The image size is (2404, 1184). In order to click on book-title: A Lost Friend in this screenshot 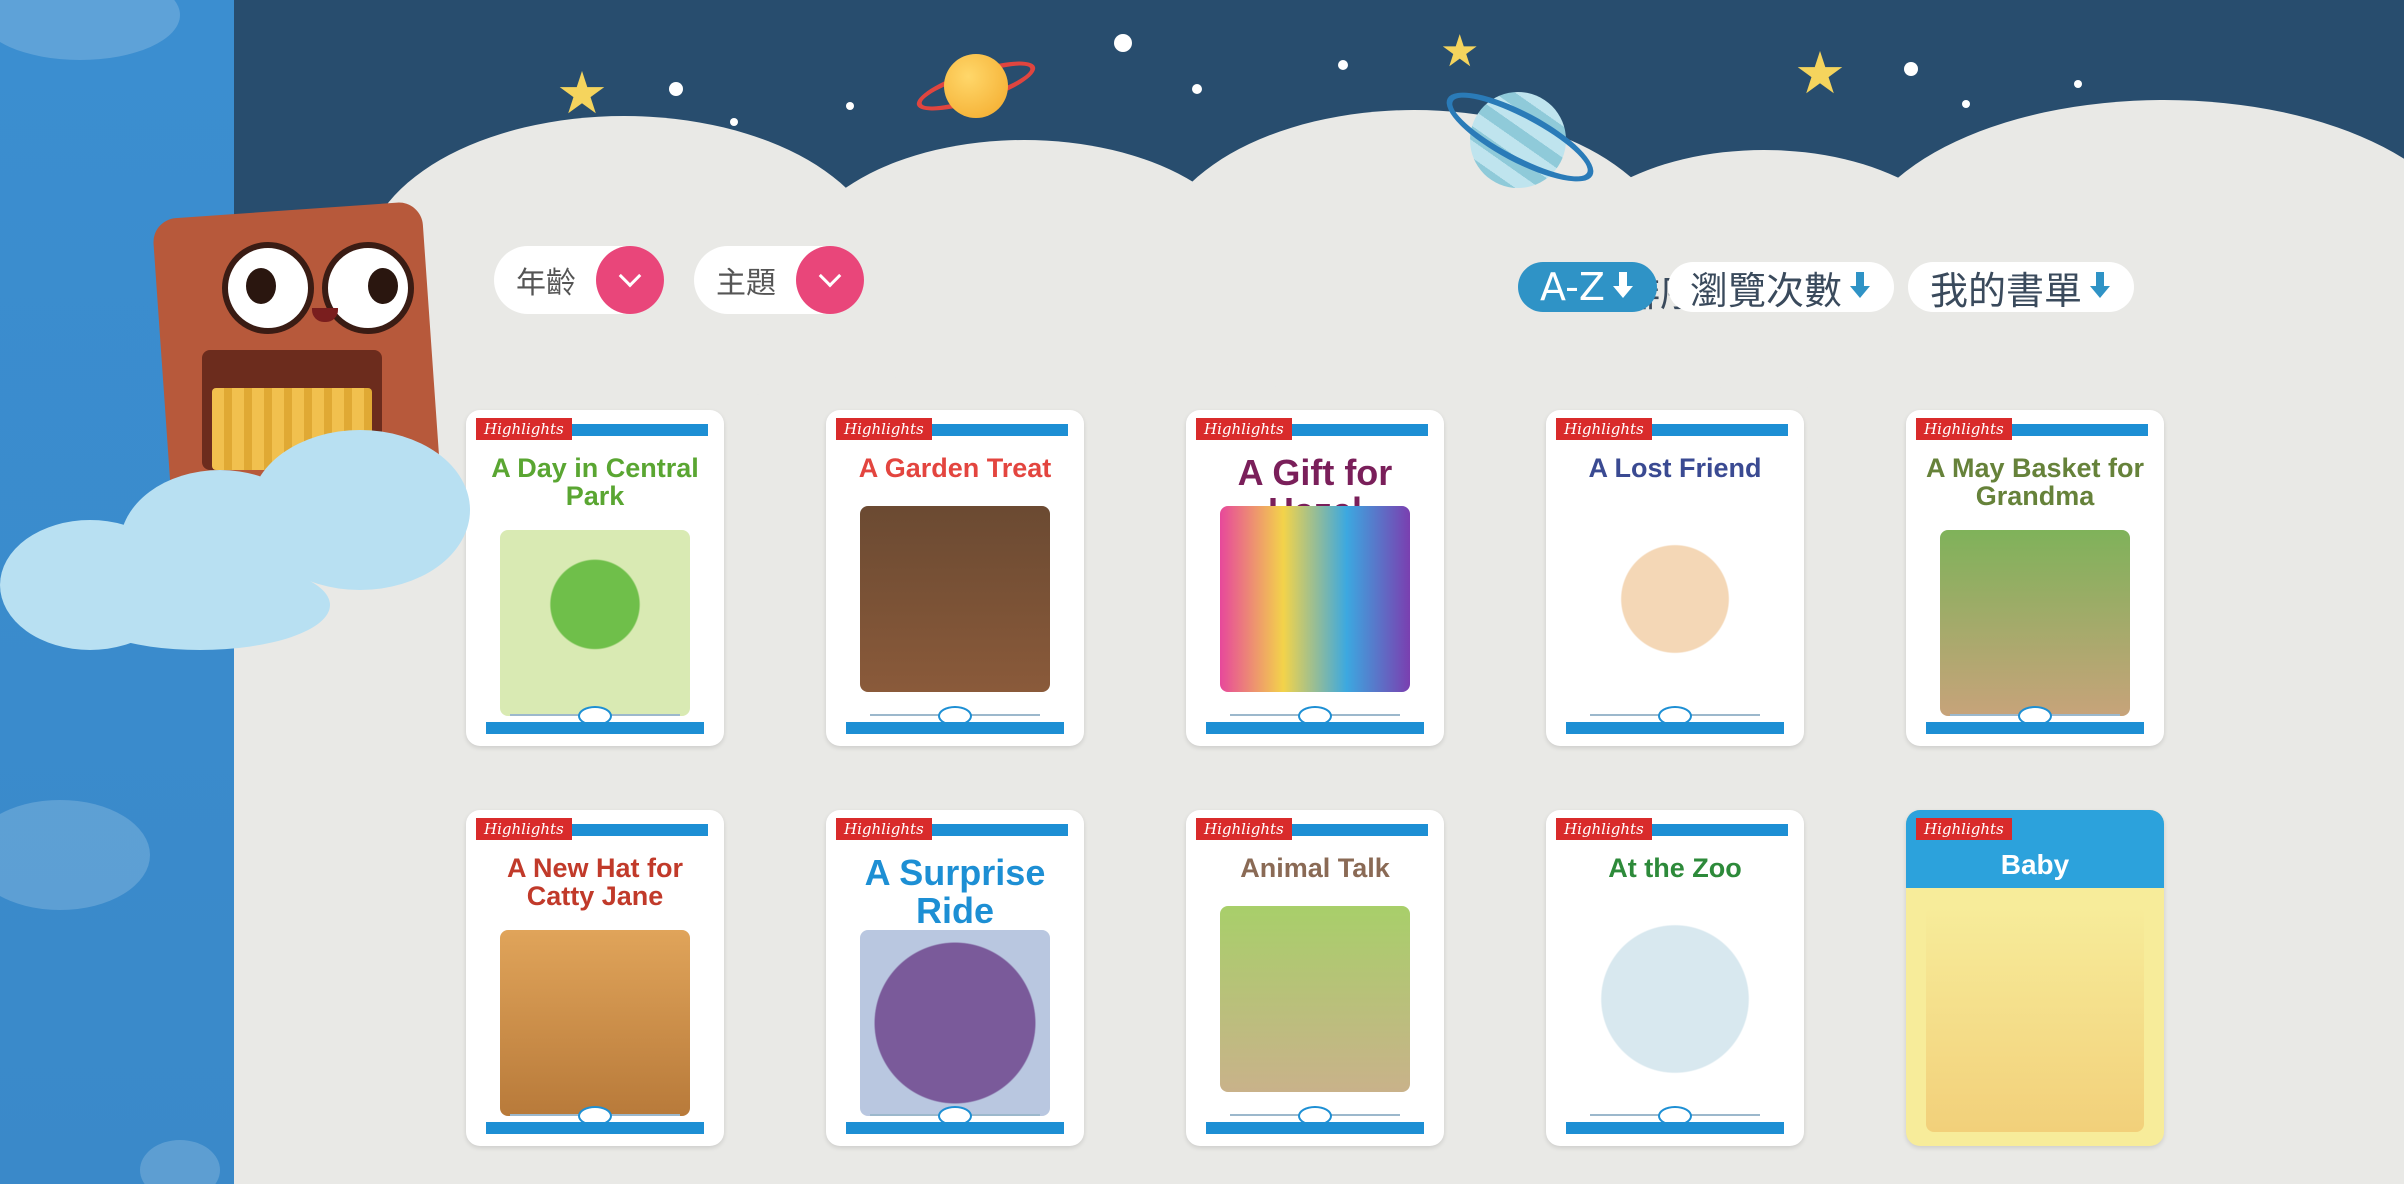, I will do `click(1675, 468)`.